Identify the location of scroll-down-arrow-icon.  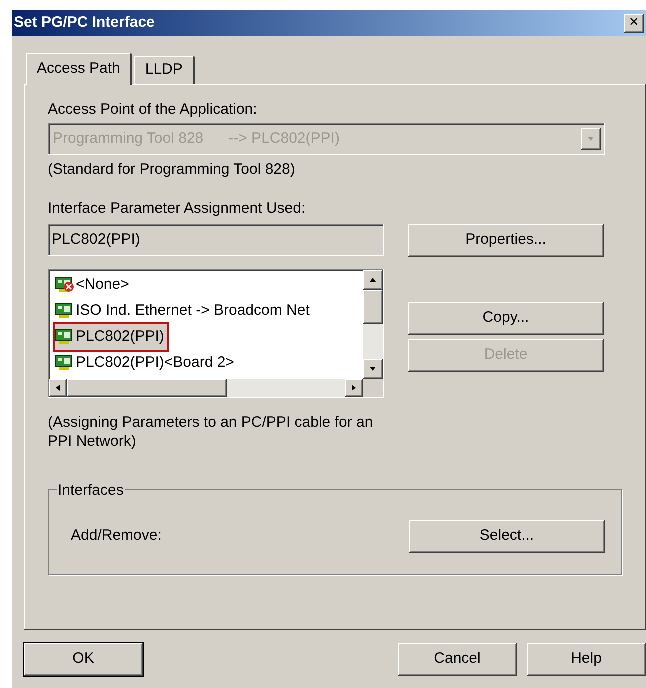
(373, 369).